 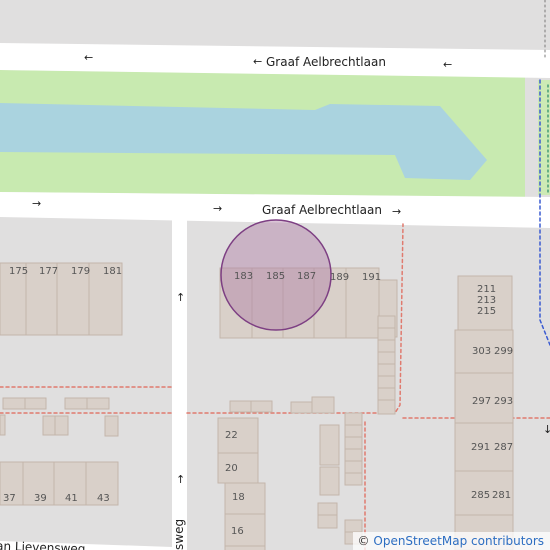 I want to click on svg-text: 299, so click(x=503, y=351).